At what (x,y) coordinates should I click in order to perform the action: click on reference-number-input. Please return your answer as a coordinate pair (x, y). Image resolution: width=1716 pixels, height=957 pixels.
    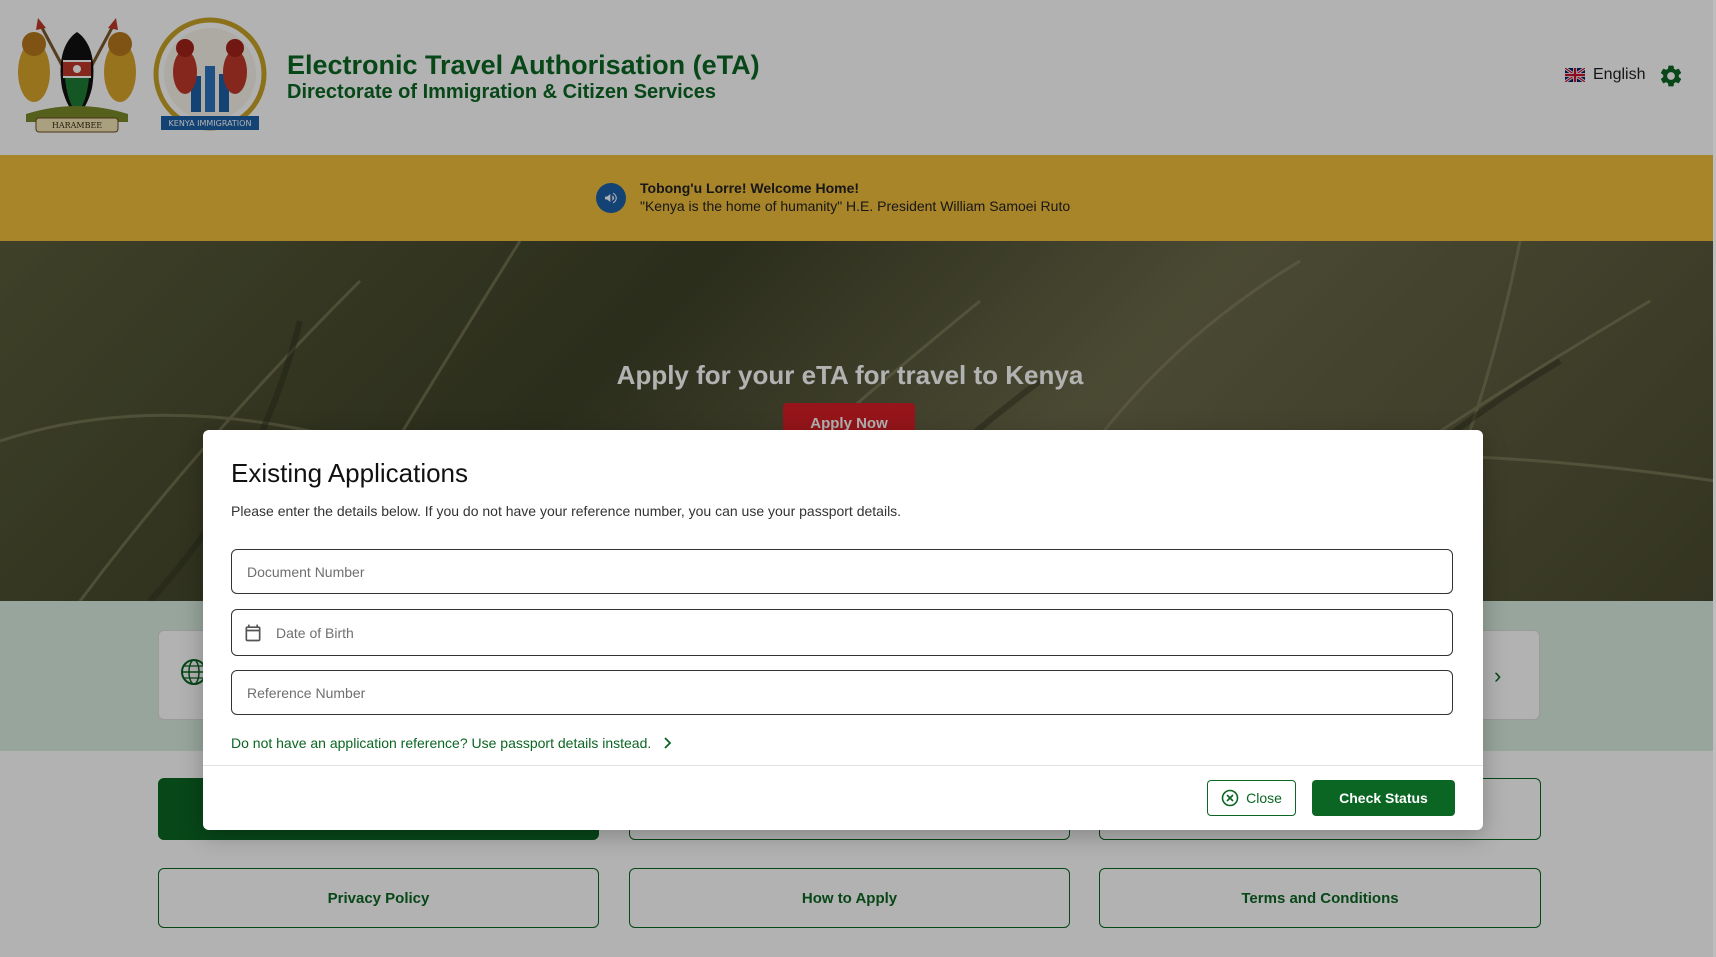
    Looking at the image, I should click on (842, 692).